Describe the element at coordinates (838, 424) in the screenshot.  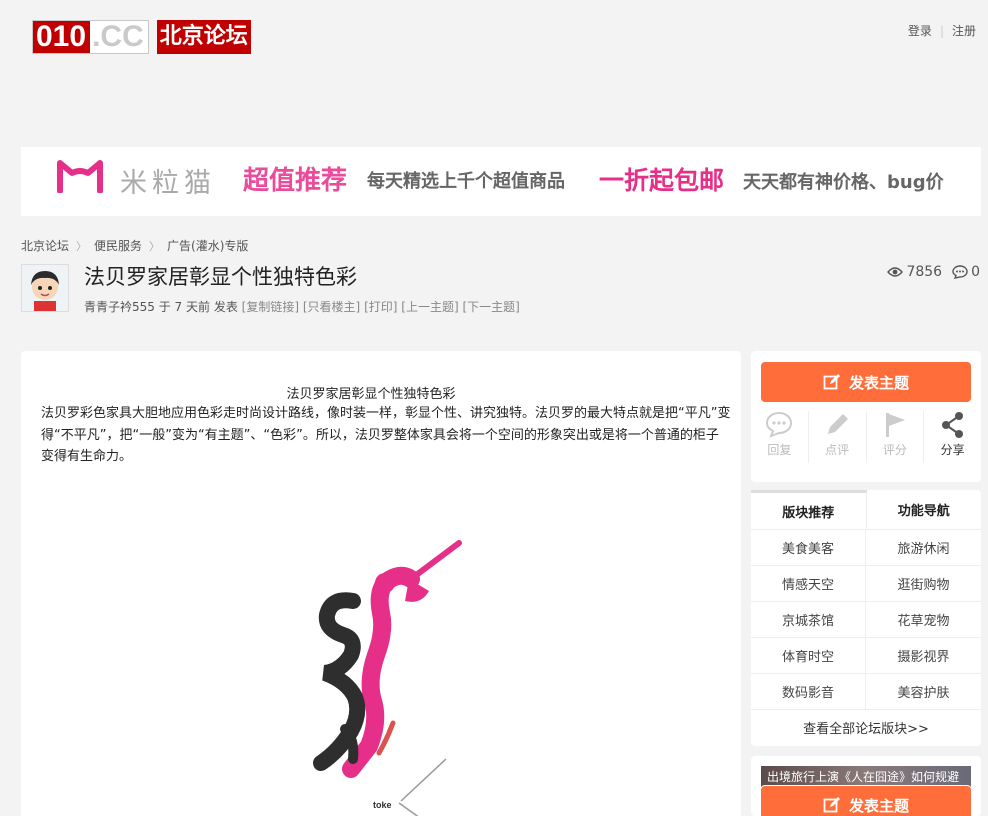
I see `pencil-icon` at that location.